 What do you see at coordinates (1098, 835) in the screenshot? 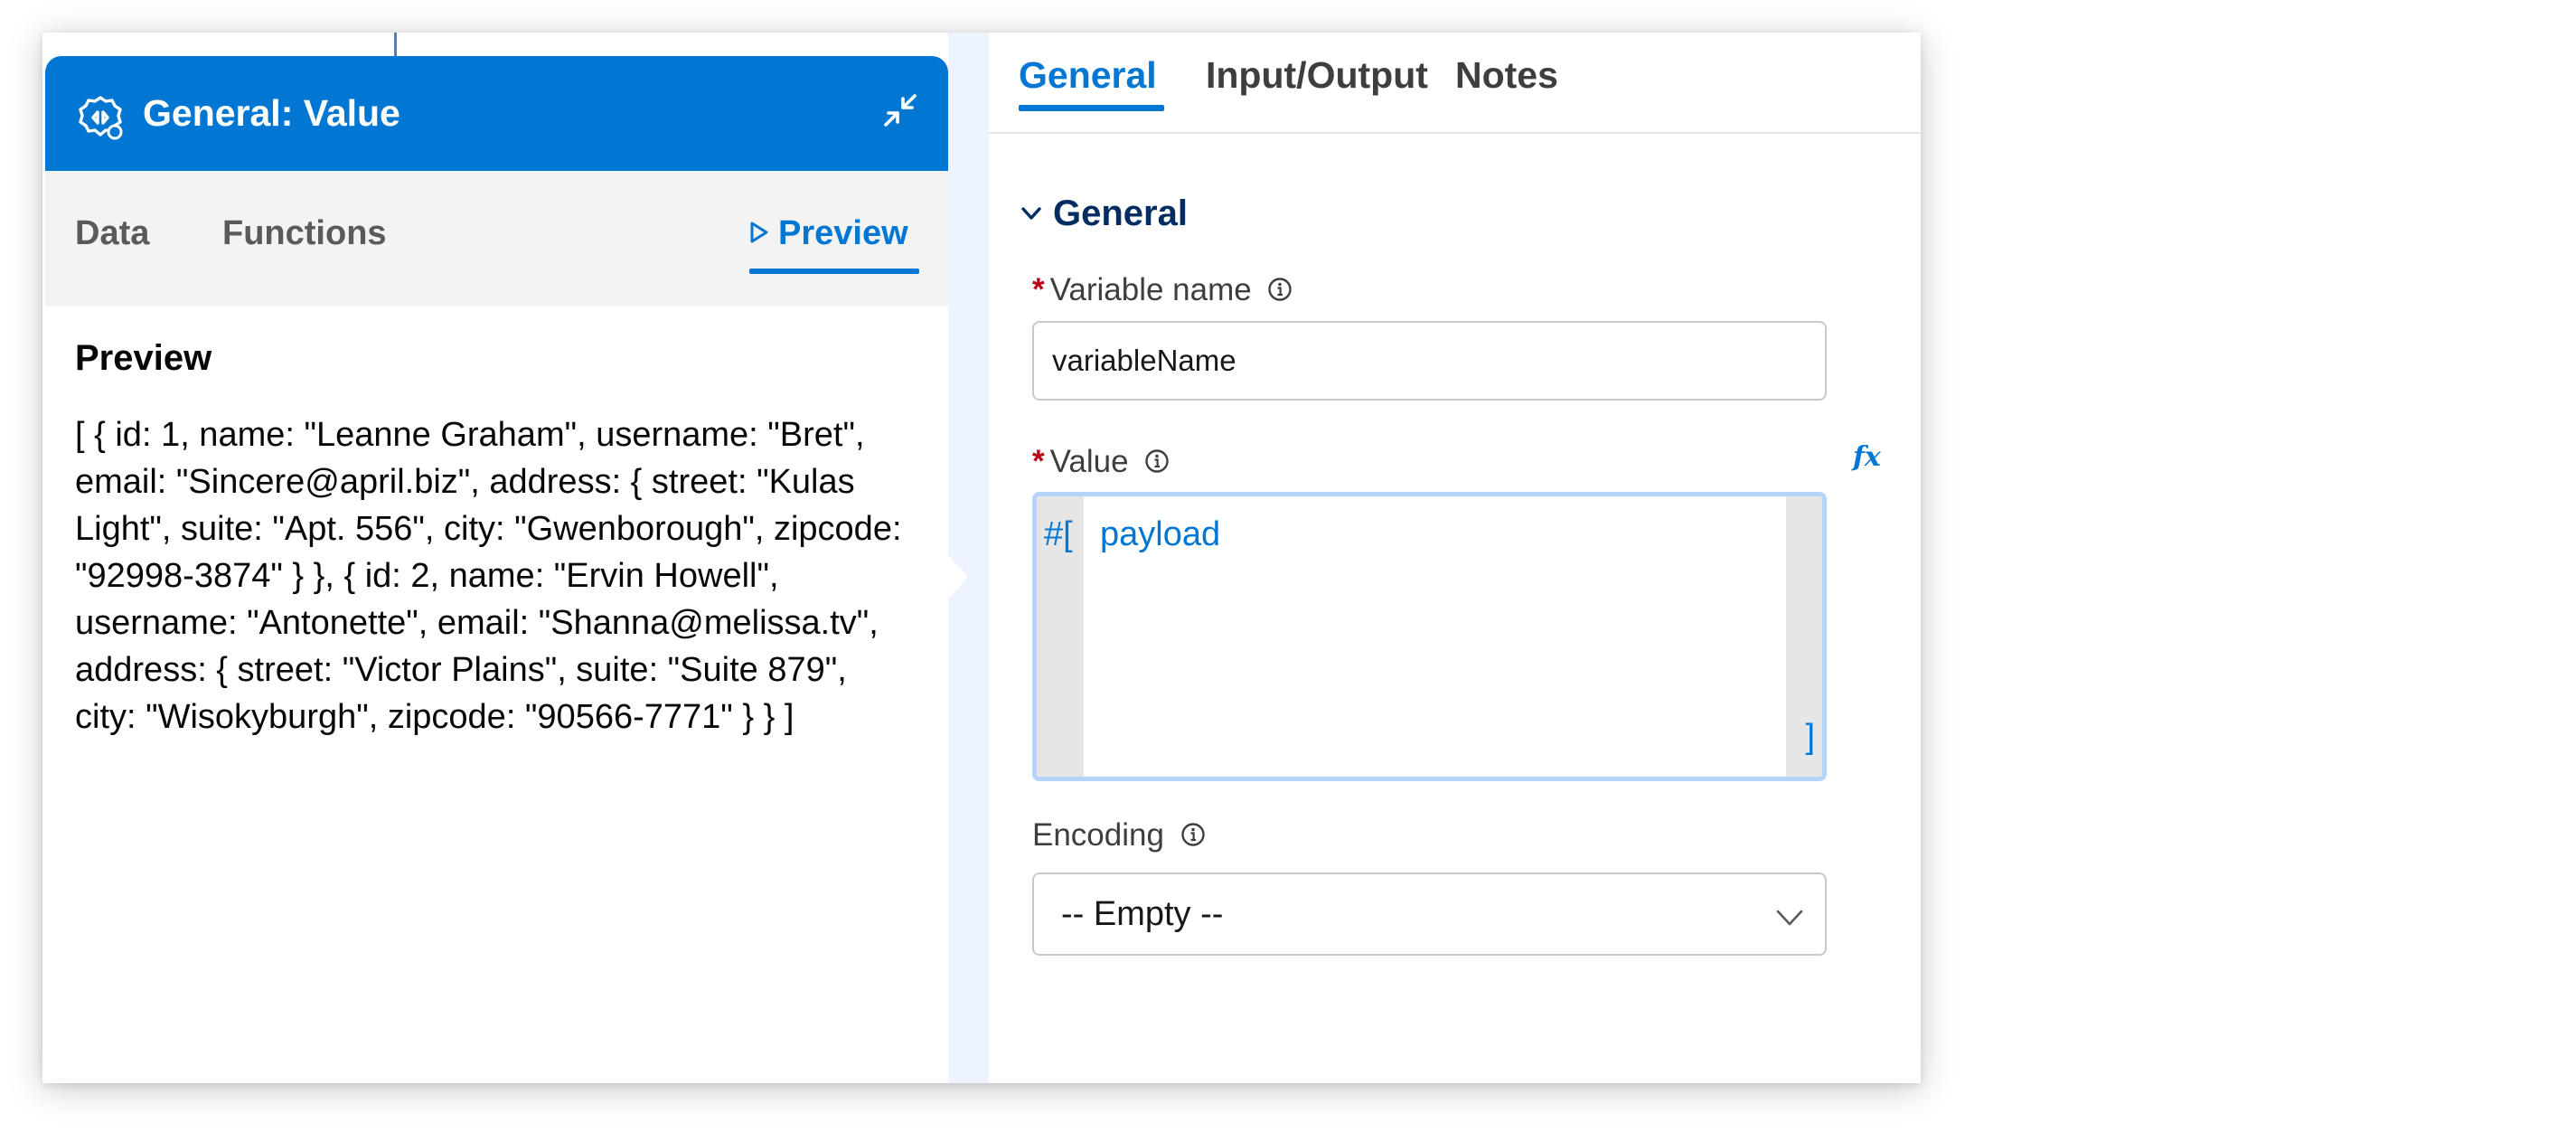
I see `encoding-label-text: Encoding` at bounding box center [1098, 835].